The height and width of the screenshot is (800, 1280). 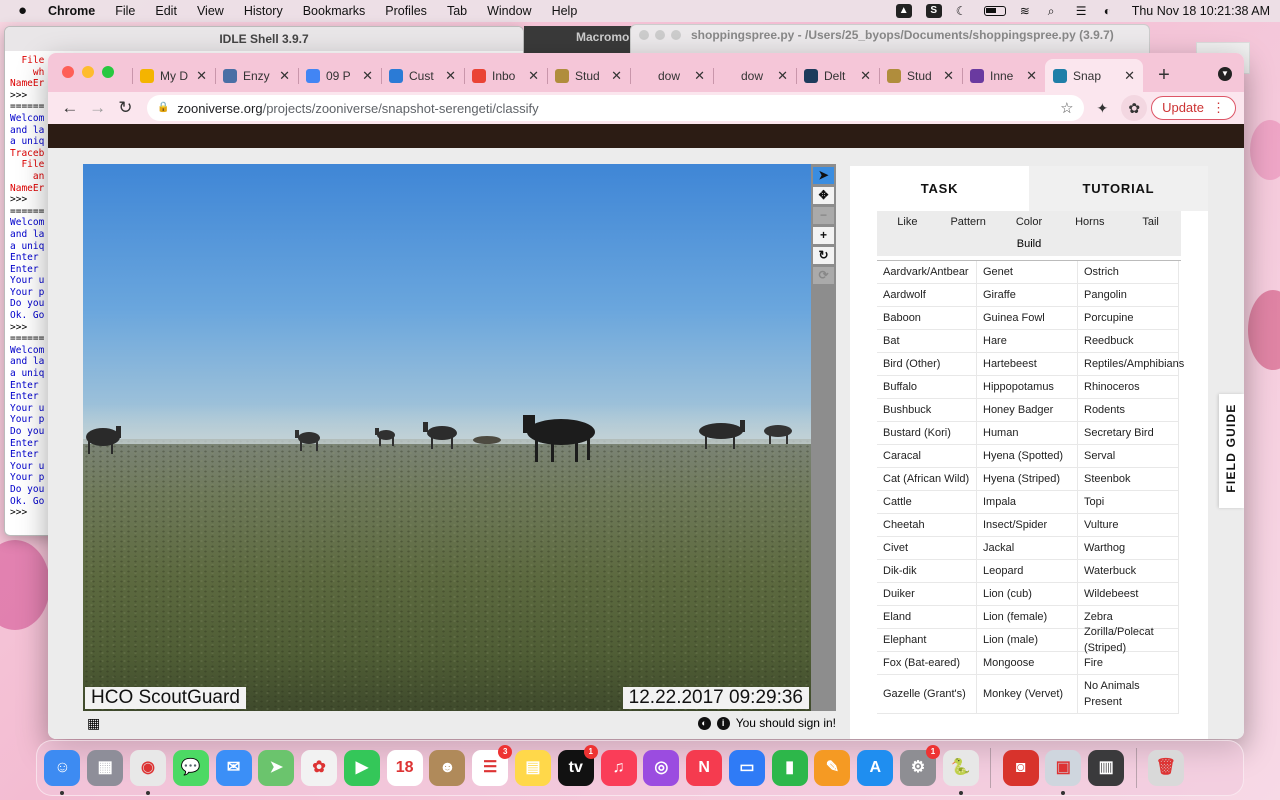 What do you see at coordinates (661, 768) in the screenshot?
I see `podcasts-icon: ◎` at bounding box center [661, 768].